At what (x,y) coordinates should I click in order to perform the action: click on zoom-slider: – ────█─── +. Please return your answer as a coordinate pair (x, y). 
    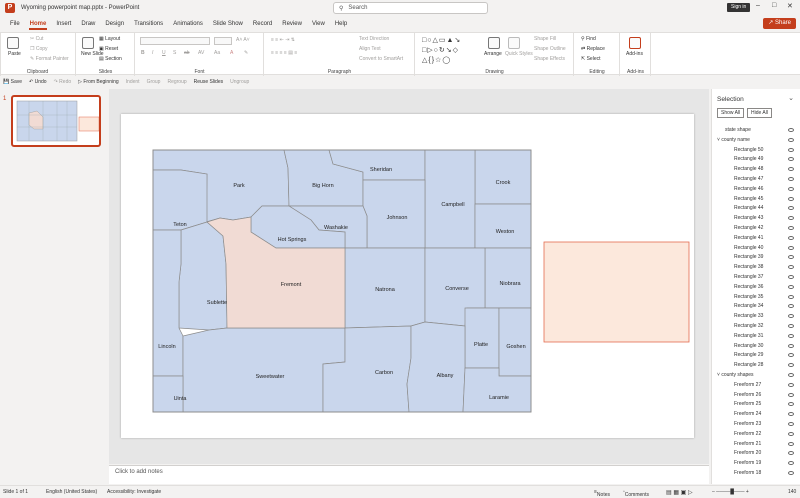
    Looking at the image, I should click on (730, 492).